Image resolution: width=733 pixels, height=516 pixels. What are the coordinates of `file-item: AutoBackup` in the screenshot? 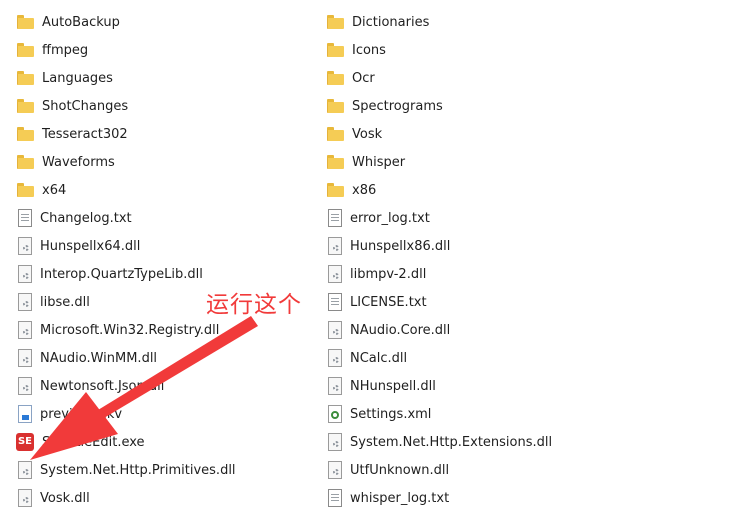 It's located at (166, 22).